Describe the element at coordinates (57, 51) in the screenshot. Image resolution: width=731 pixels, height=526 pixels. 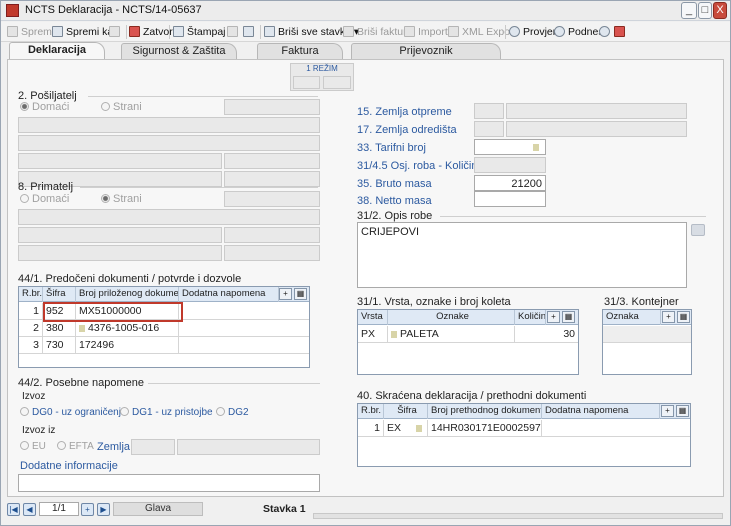
I see `tab-deklaracija: Deklaracija` at that location.